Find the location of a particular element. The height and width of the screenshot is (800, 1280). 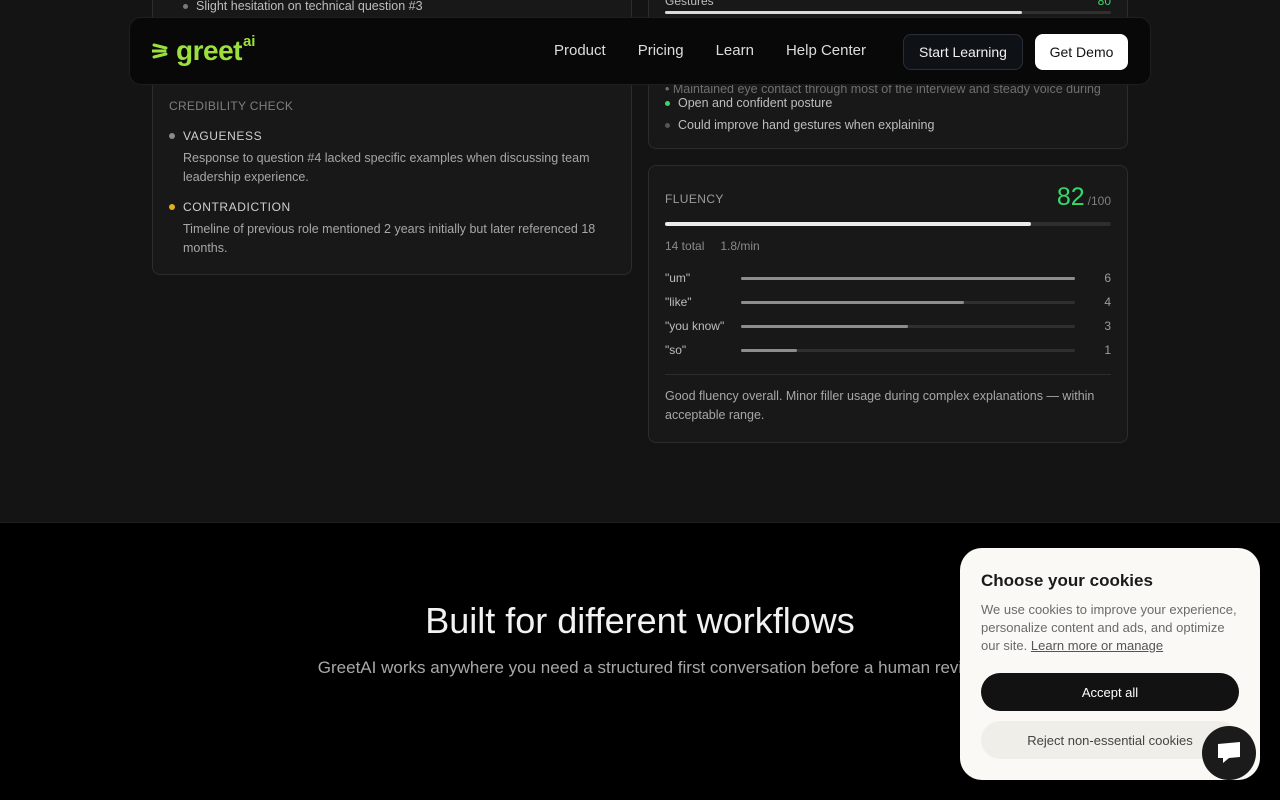

issue-title: CONTRADICTION is located at coordinates (237, 207).